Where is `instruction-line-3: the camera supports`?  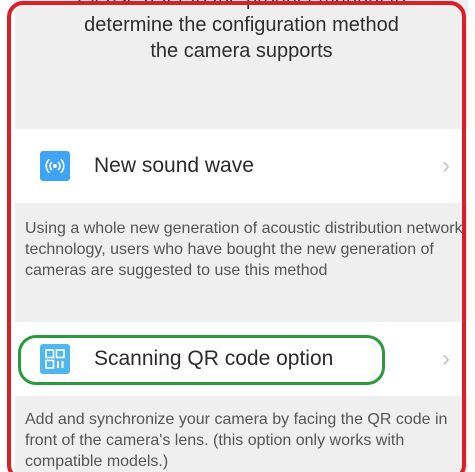 instruction-line-3: the camera supports is located at coordinates (241, 51).